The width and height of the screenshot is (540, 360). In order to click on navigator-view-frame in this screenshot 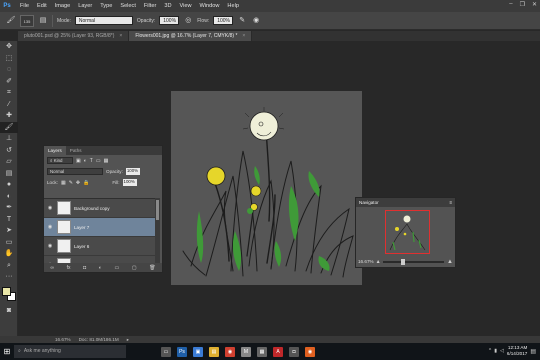, I will do `click(407, 232)`.